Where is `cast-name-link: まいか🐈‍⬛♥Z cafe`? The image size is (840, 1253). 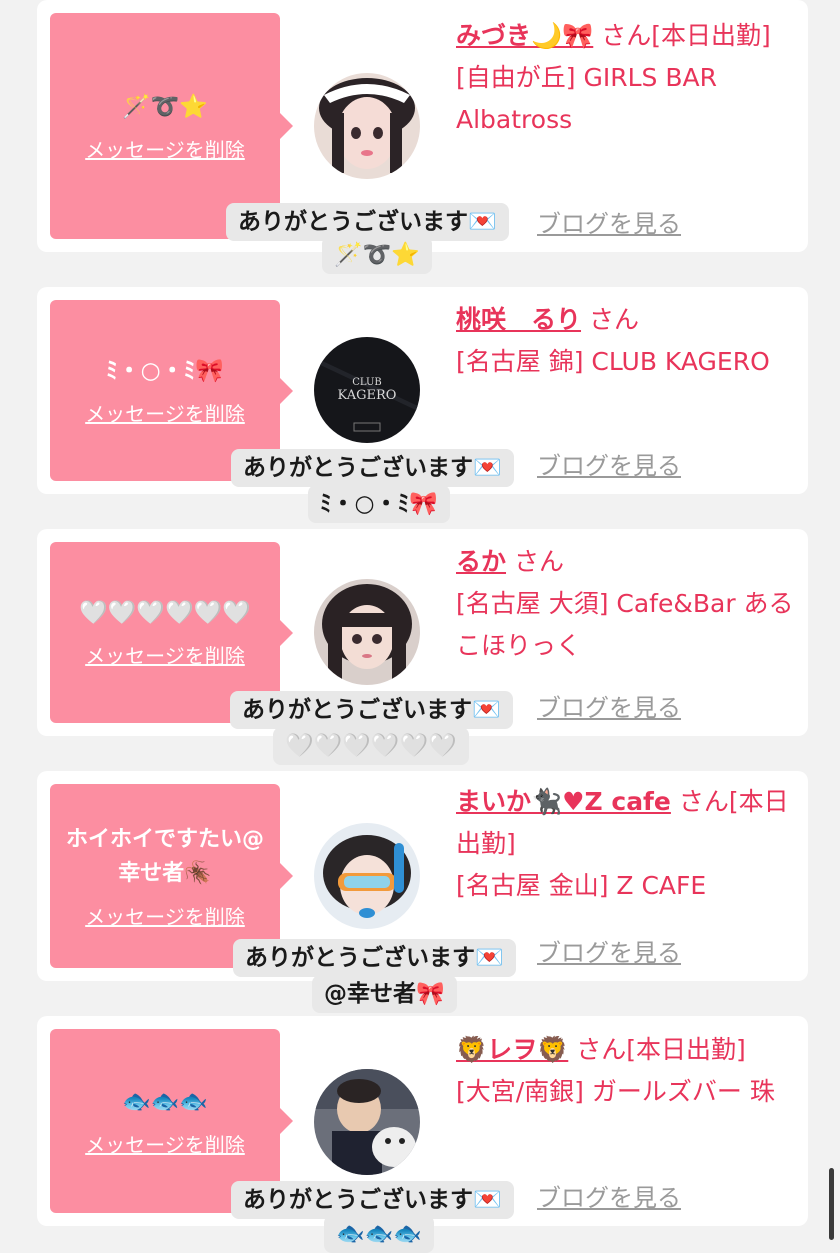 cast-name-link: まいか🐈‍⬛♥Z cafe is located at coordinates (563, 801).